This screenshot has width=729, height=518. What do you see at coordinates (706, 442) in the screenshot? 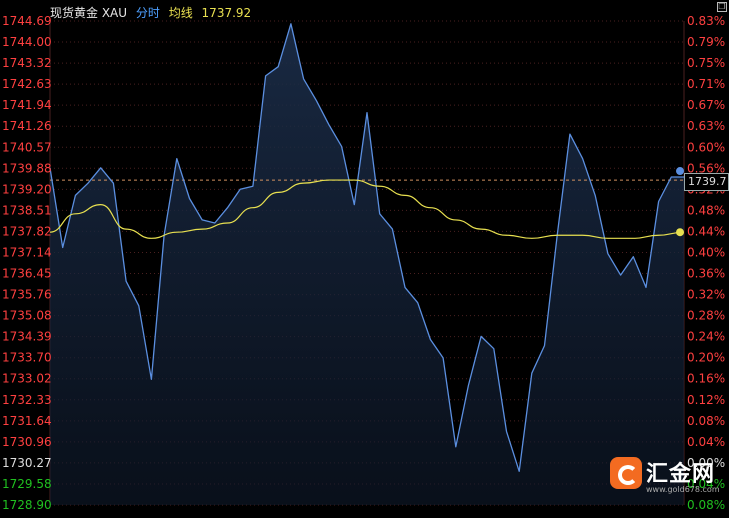
I see `y-tick-label-right: 0.04%` at bounding box center [706, 442].